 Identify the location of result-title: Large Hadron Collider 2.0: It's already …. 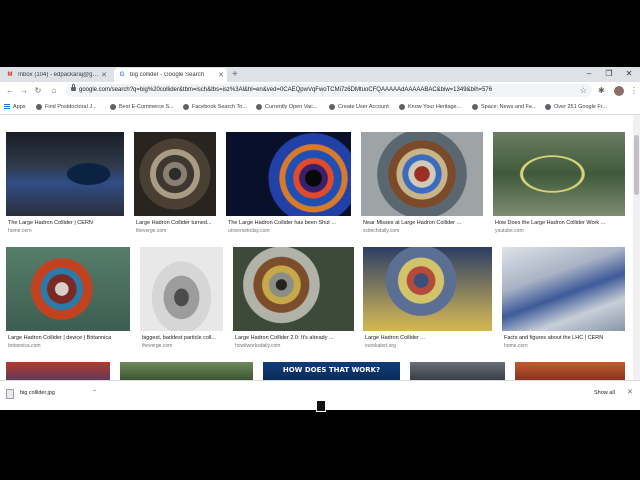
(294, 338).